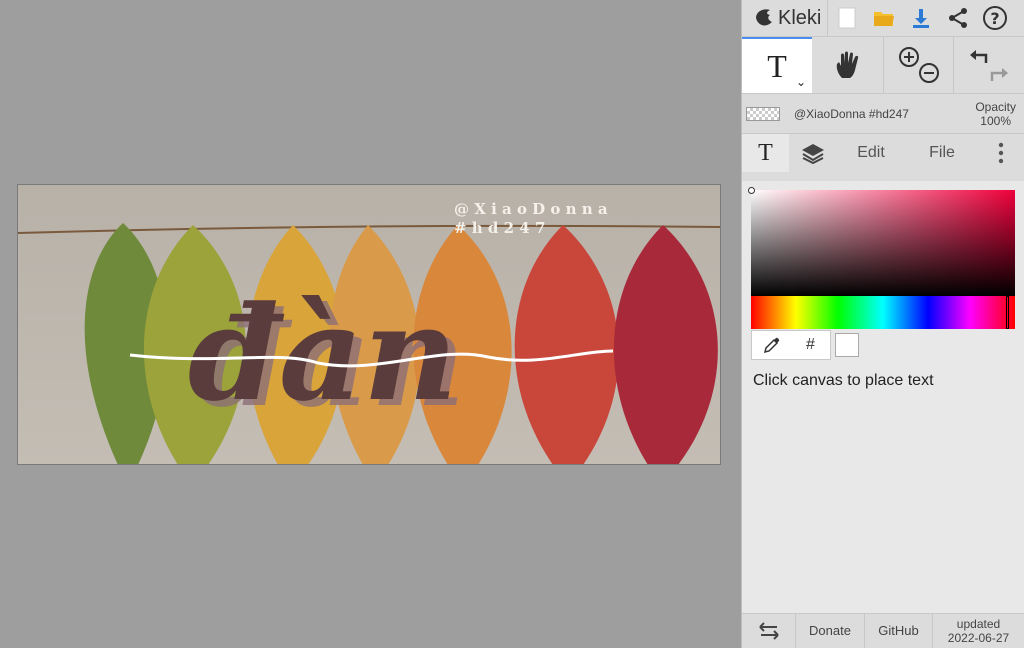 The image size is (1024, 648). Describe the element at coordinates (928, 73) in the screenshot. I see `zoom-out-icon` at that location.